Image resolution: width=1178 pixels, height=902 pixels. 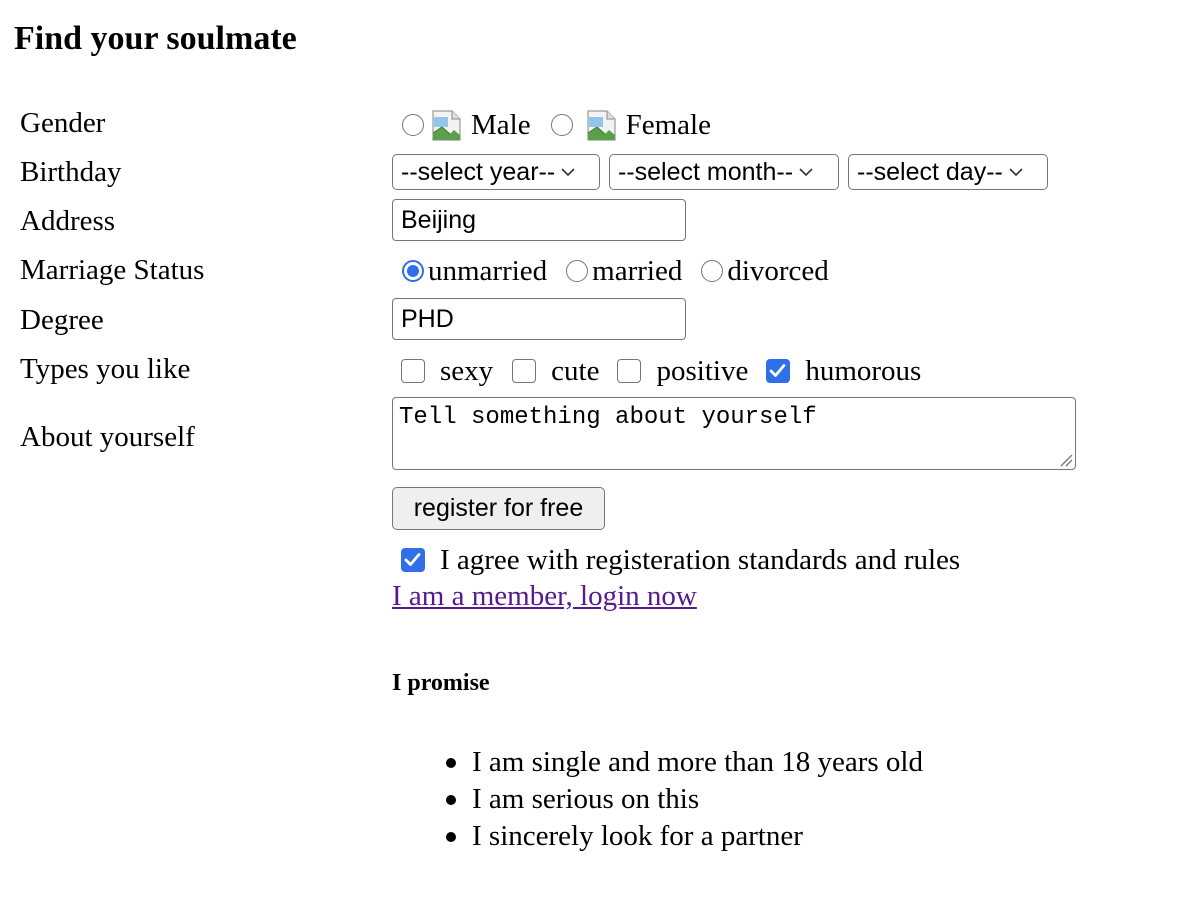 I want to click on type-positive-label: positive, so click(x=702, y=370).